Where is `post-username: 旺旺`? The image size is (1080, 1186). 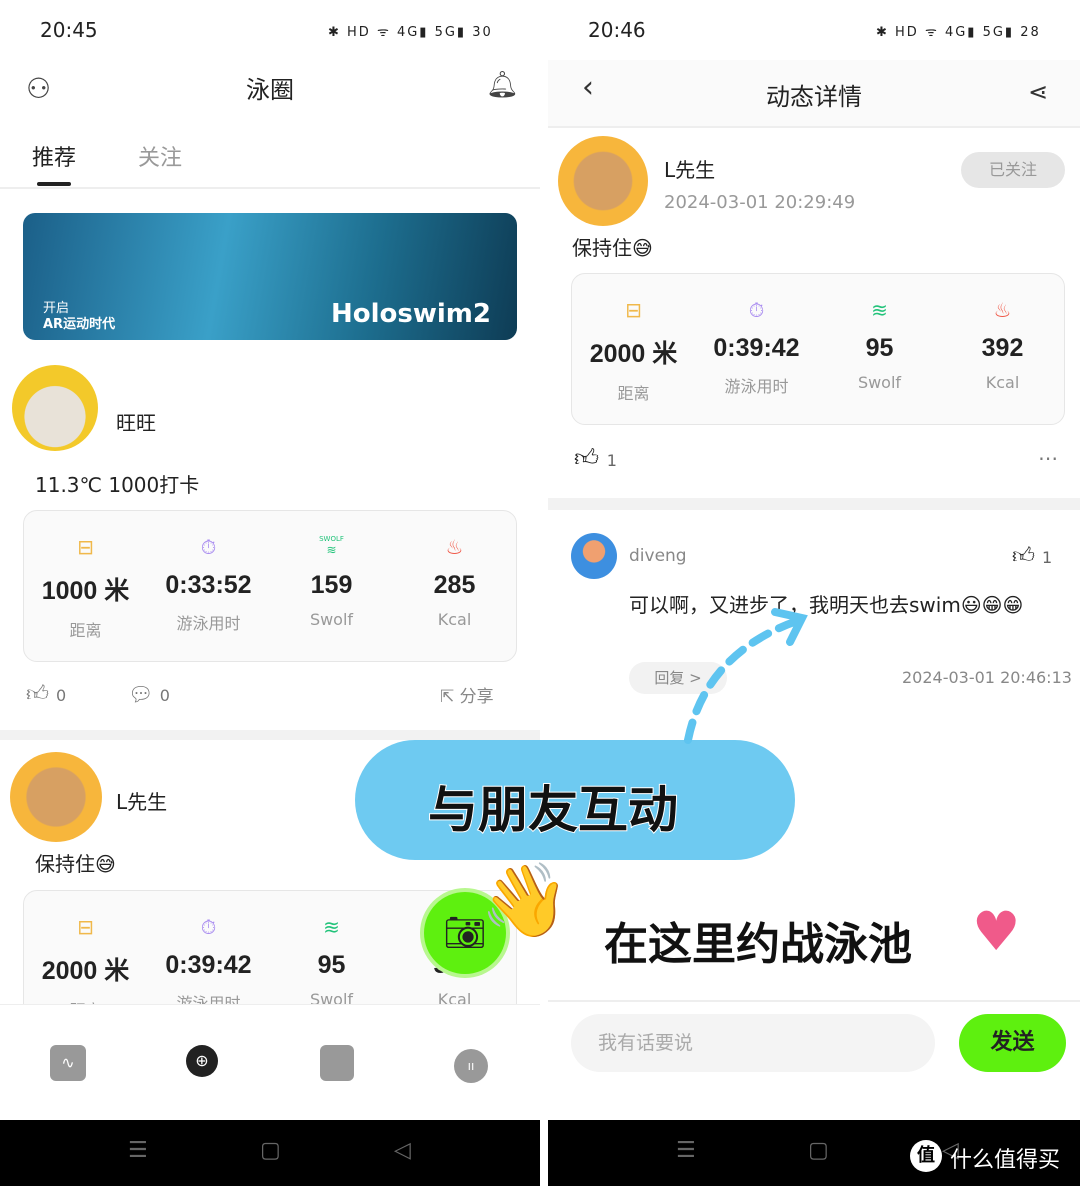
post-username: 旺旺 is located at coordinates (136, 421).